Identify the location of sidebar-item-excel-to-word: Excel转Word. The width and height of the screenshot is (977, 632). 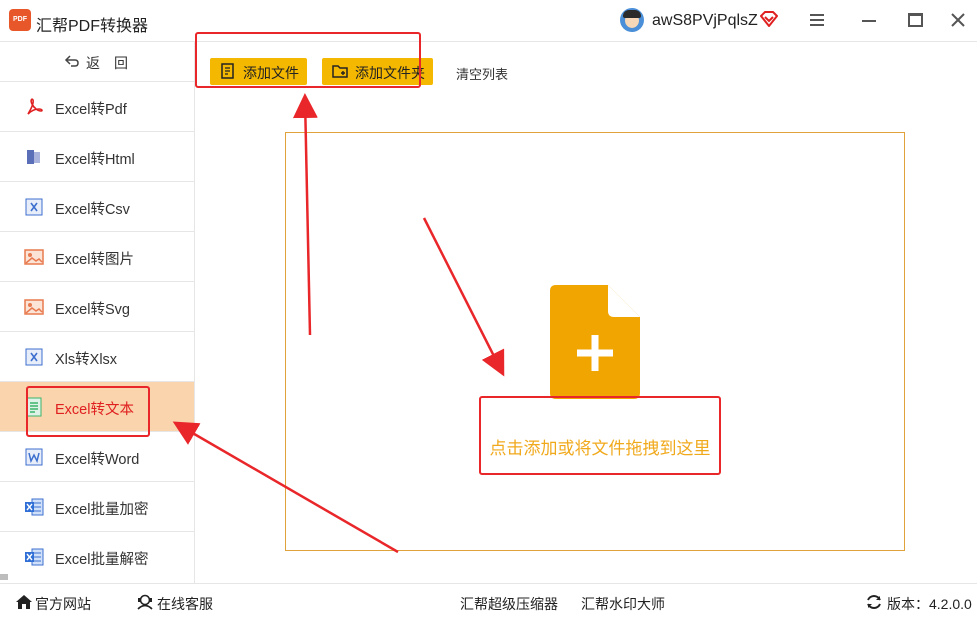
(97, 457).